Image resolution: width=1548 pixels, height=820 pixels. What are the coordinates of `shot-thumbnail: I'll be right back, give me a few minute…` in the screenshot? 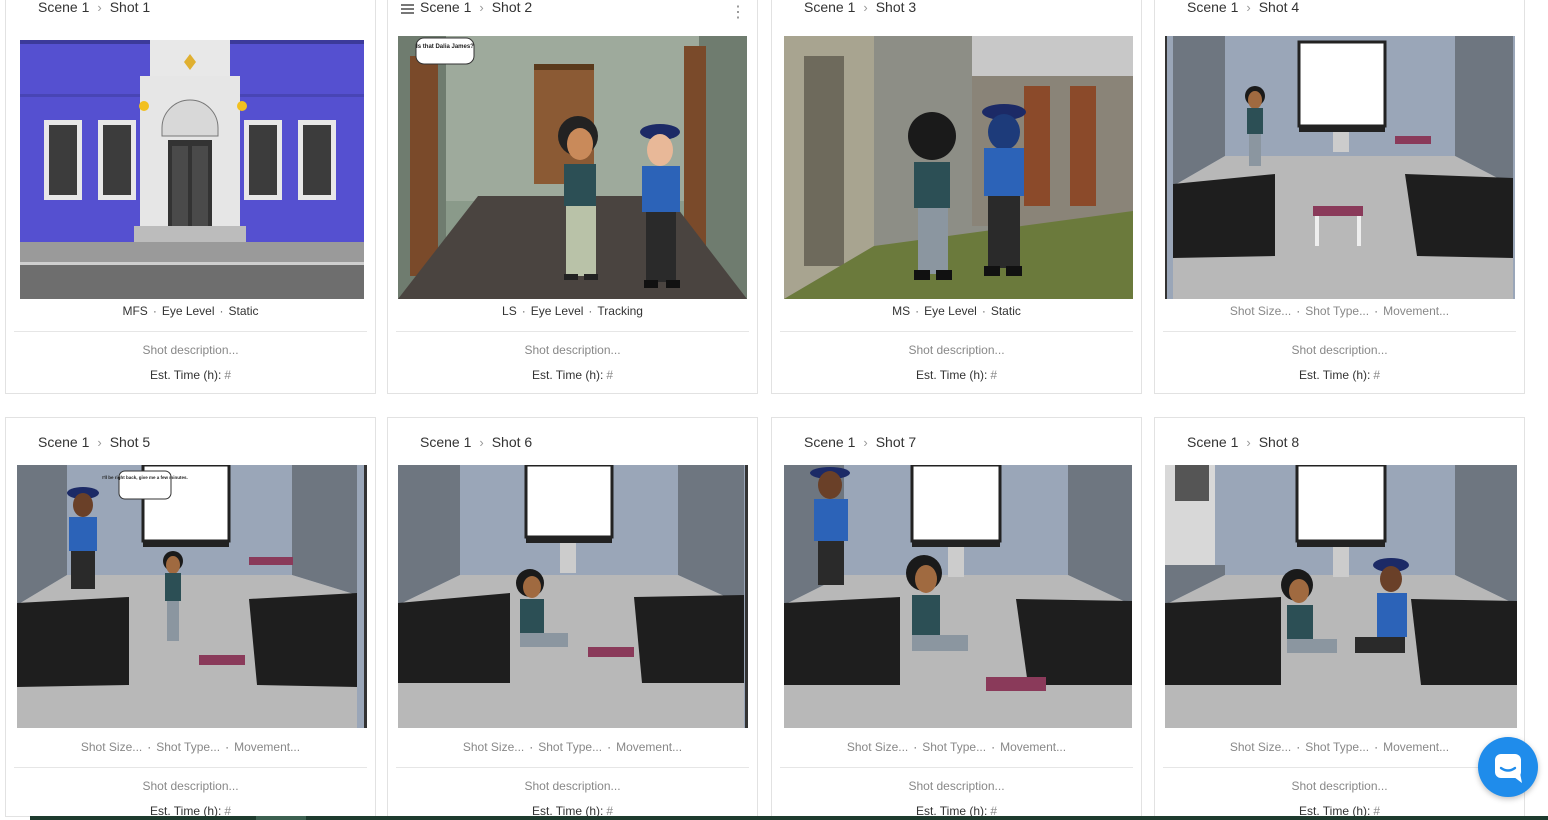 It's located at (192, 596).